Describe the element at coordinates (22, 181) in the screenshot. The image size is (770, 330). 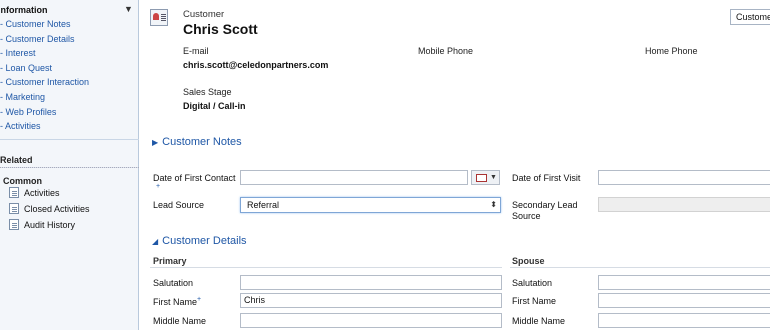
I see `nav-common-header: Common` at that location.